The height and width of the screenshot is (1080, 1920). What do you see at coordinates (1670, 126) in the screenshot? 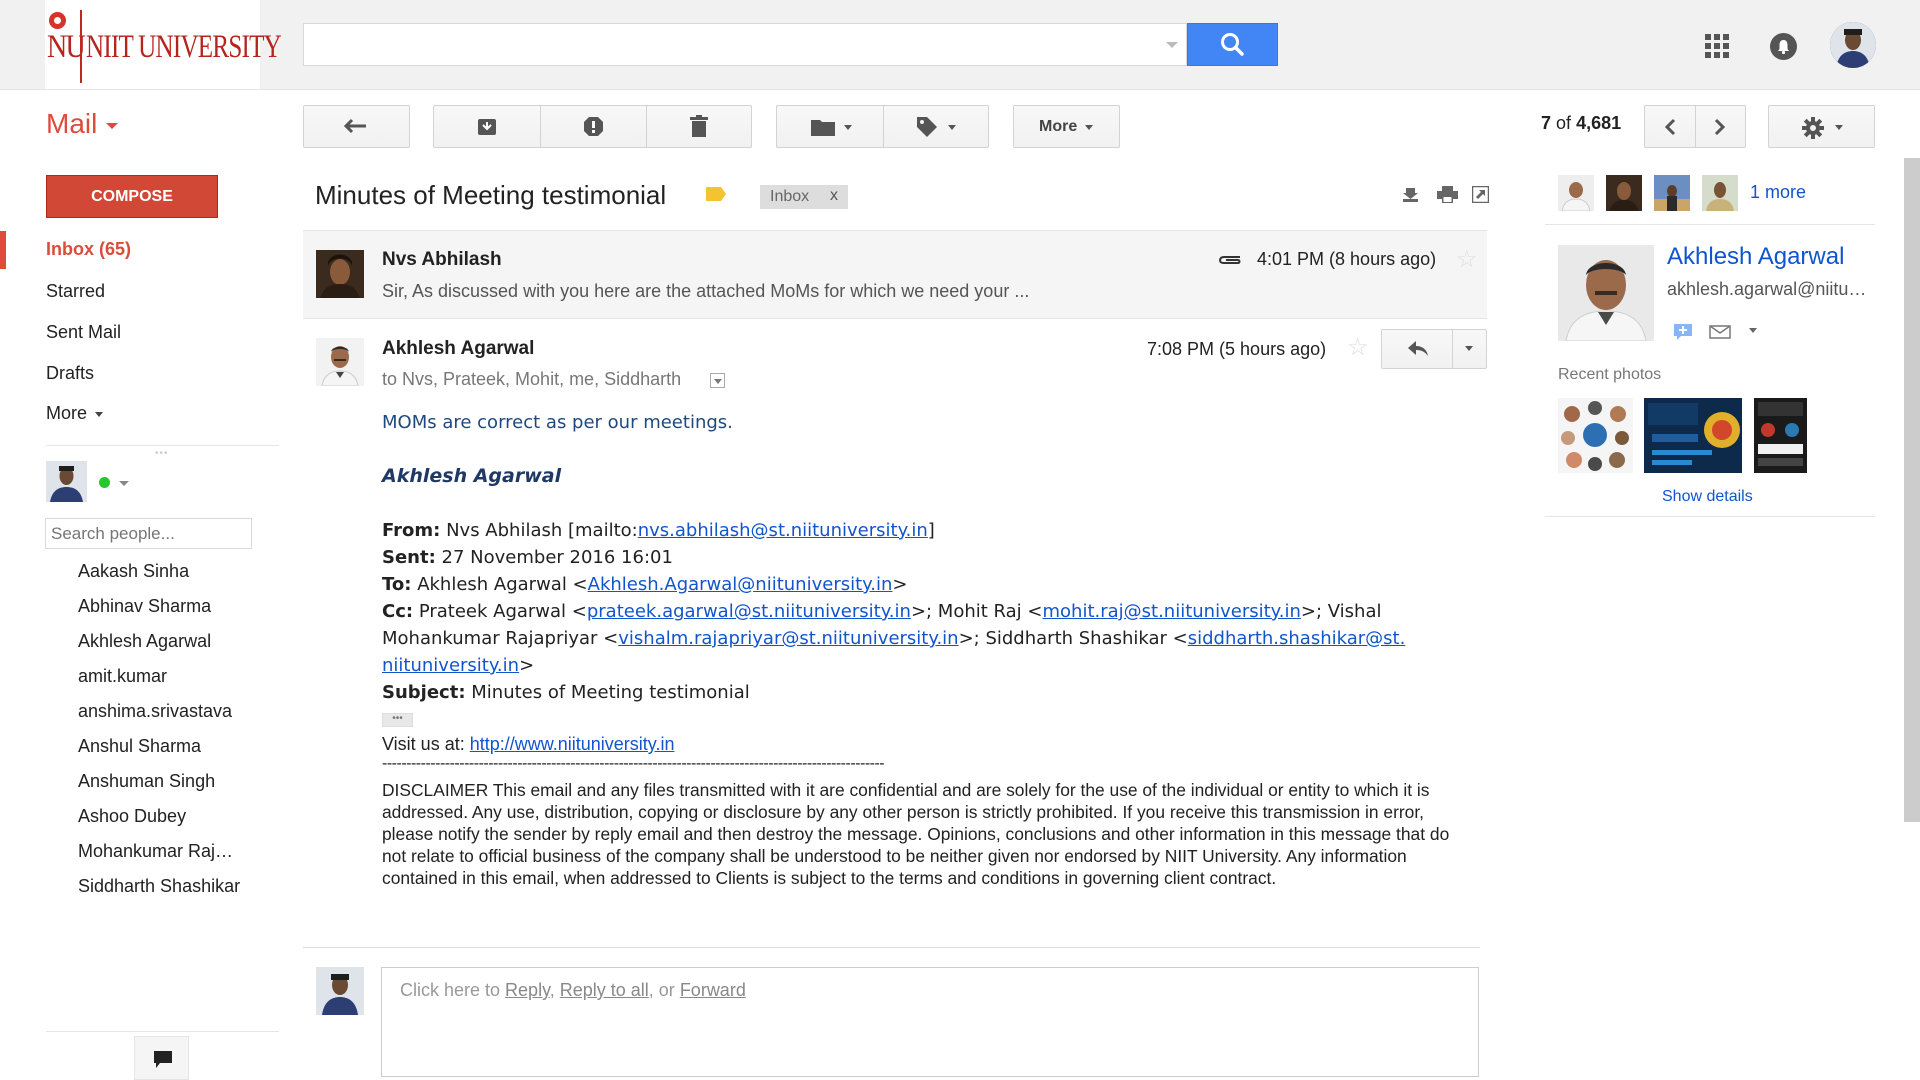
I see `newer-button` at bounding box center [1670, 126].